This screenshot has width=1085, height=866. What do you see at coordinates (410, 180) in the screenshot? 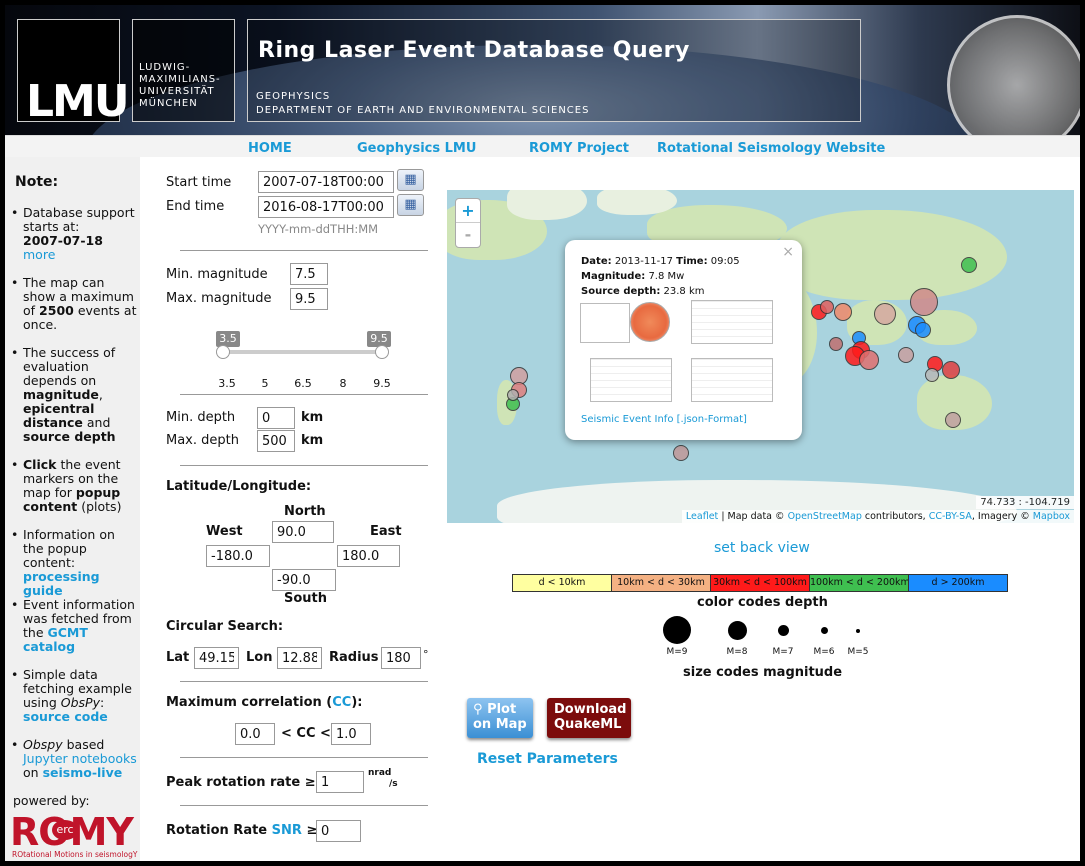
I see `start-calendar-icon: ▦` at bounding box center [410, 180].